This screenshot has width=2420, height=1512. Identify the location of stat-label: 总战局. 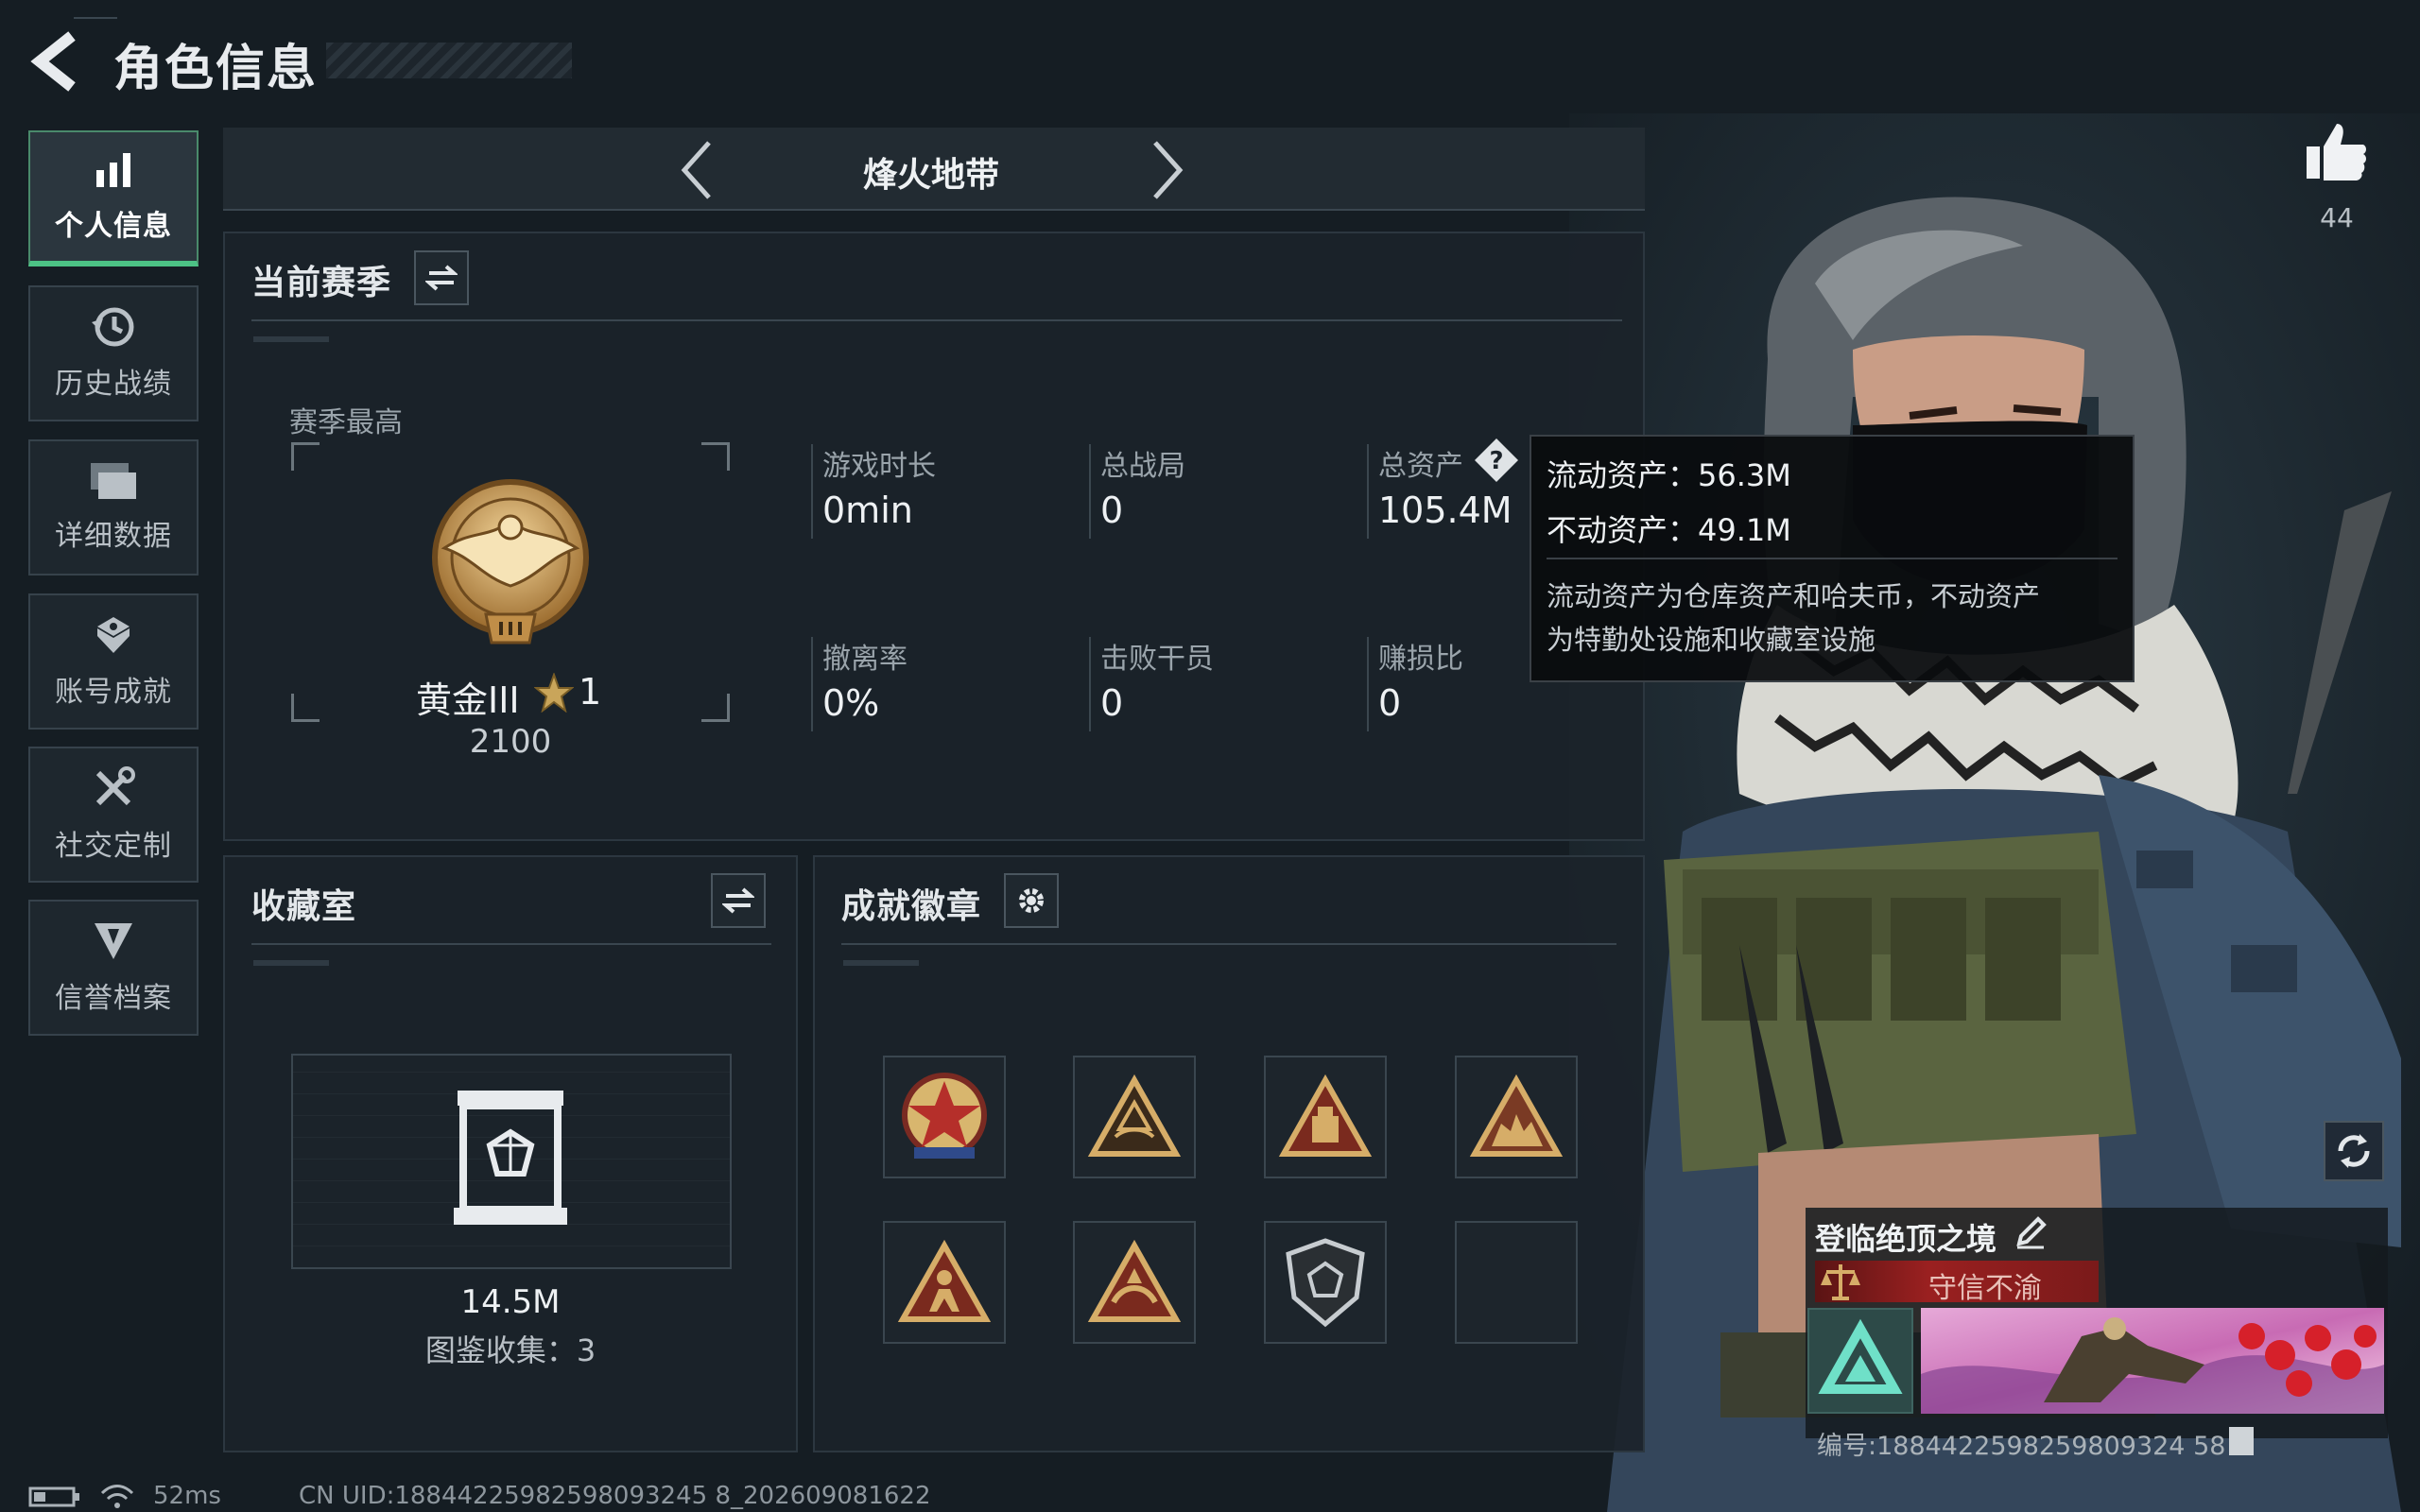
(1142, 466).